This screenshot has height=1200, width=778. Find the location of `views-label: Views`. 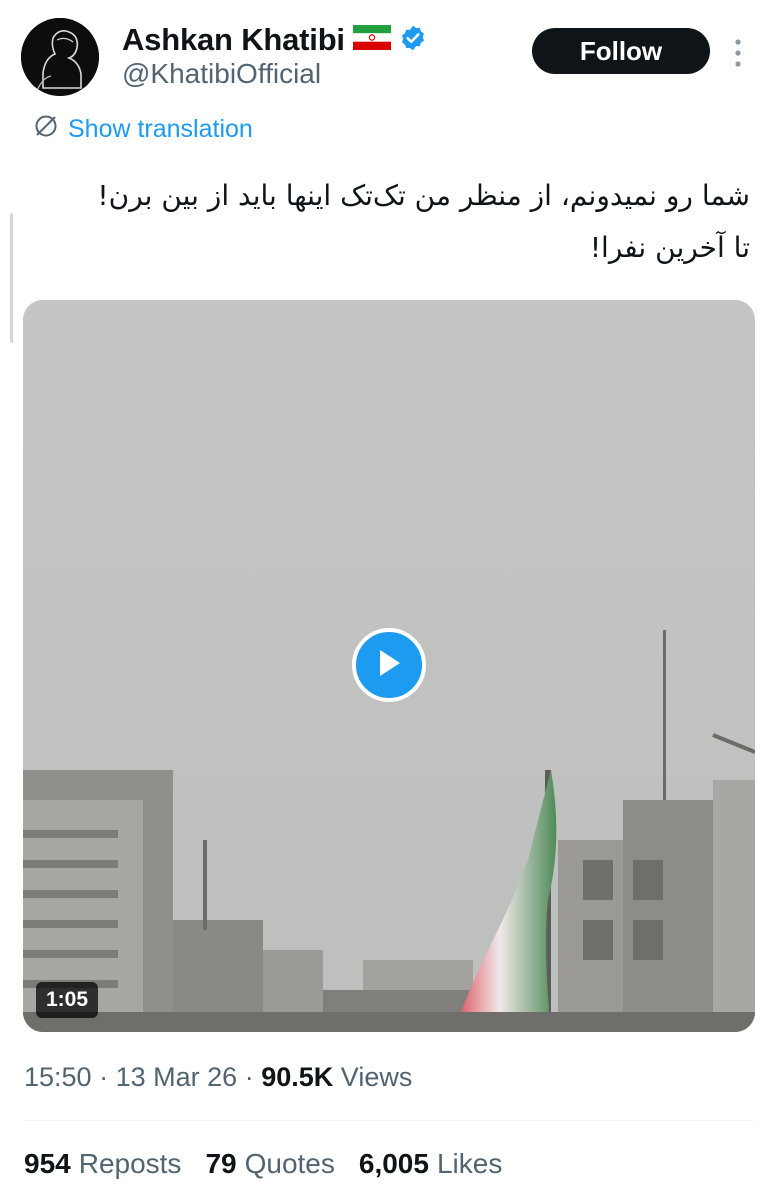

views-label: Views is located at coordinates (376, 1077).